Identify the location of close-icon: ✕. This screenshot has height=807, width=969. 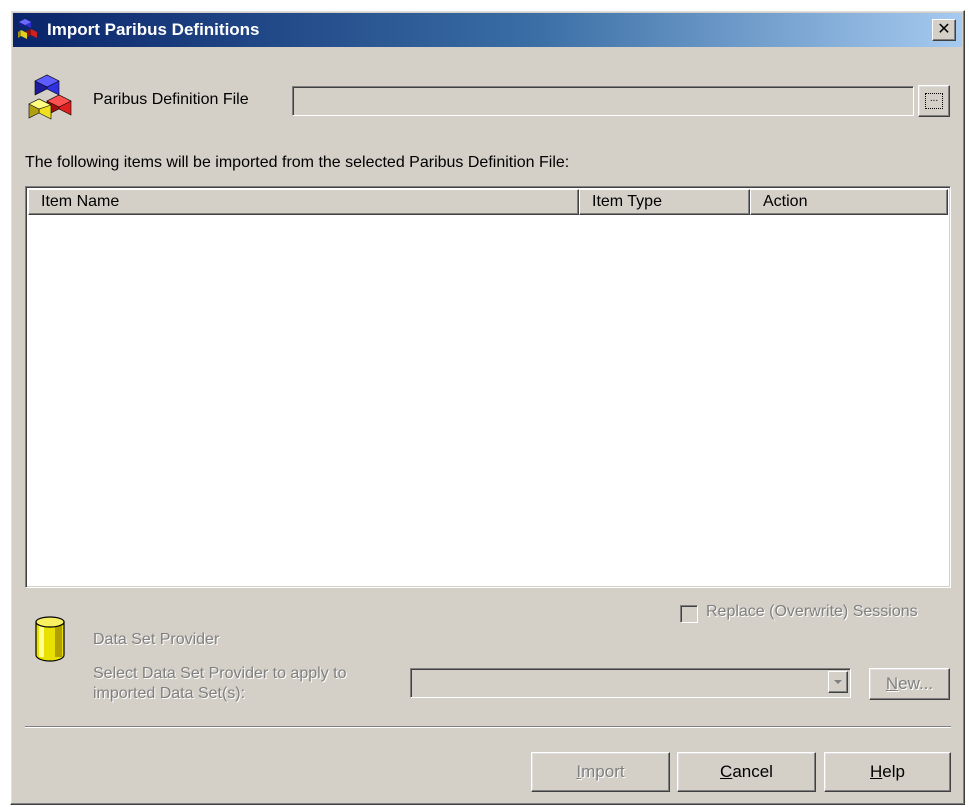
(944, 30).